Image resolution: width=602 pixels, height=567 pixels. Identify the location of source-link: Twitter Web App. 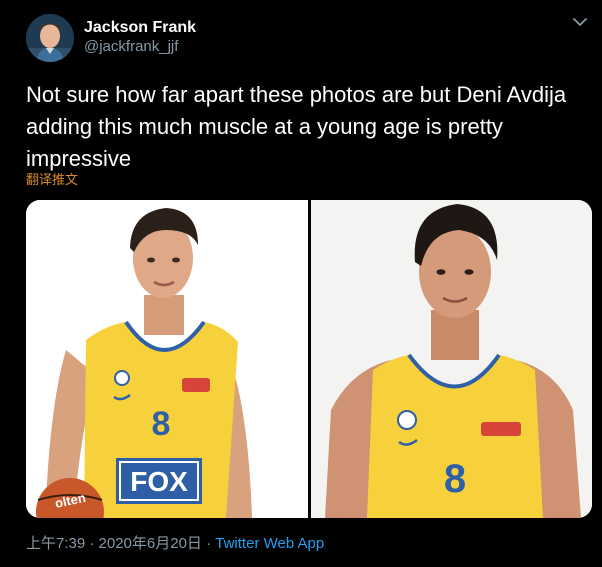
(269, 543).